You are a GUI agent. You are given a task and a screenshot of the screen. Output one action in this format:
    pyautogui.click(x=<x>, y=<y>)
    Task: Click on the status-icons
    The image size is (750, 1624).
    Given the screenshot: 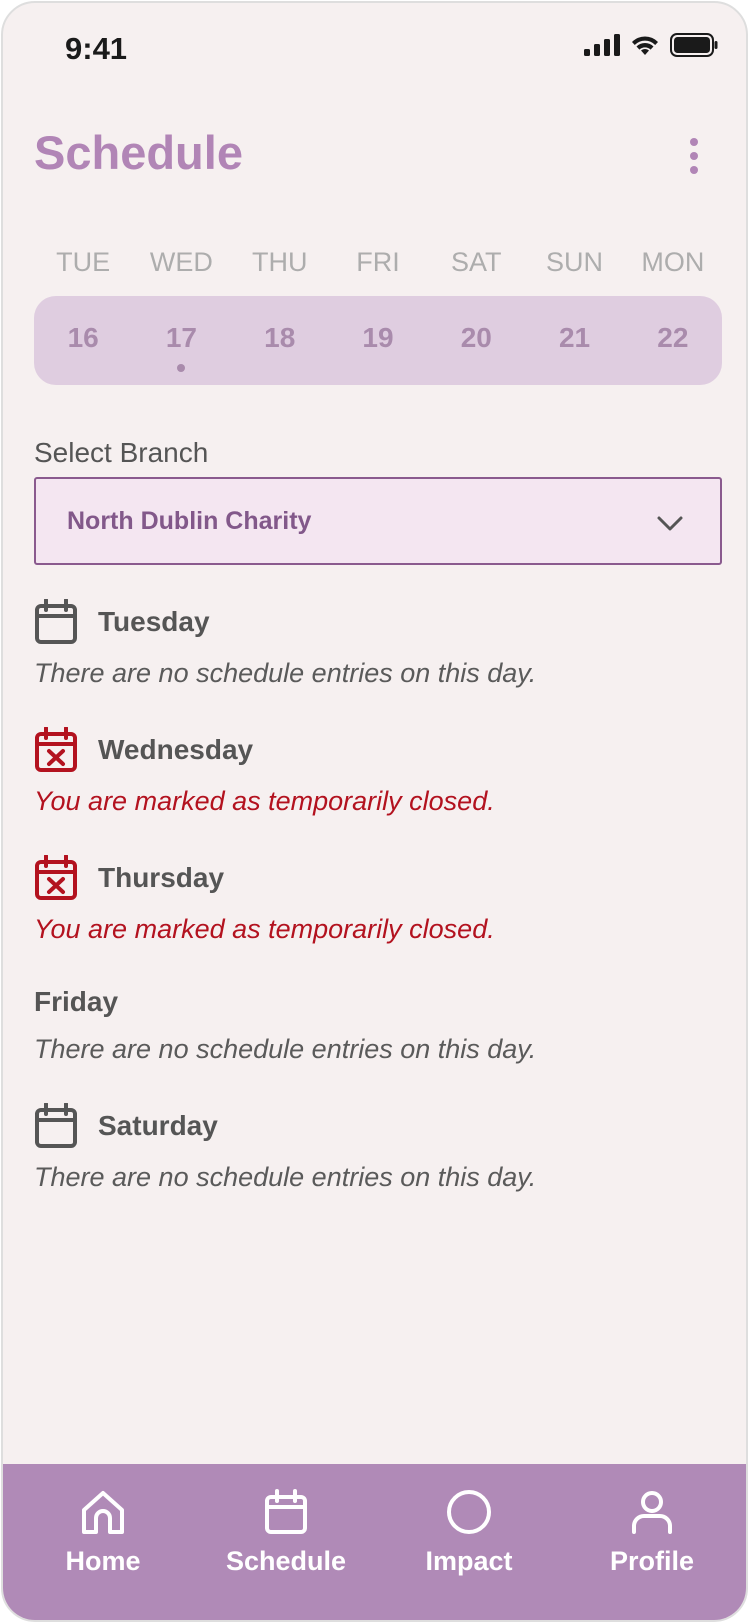 What is the action you would take?
    pyautogui.click(x=651, y=45)
    